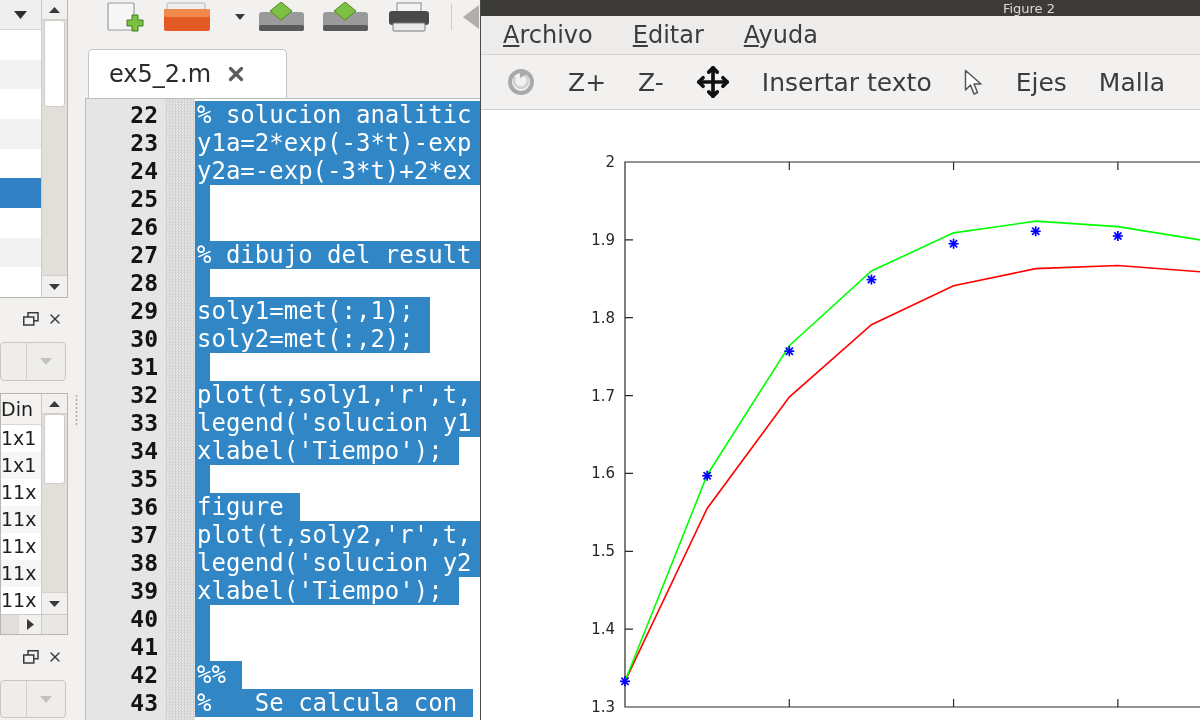 Image resolution: width=1200 pixels, height=720 pixels. Describe the element at coordinates (973, 82) in the screenshot. I see `pointer-icon` at that location.